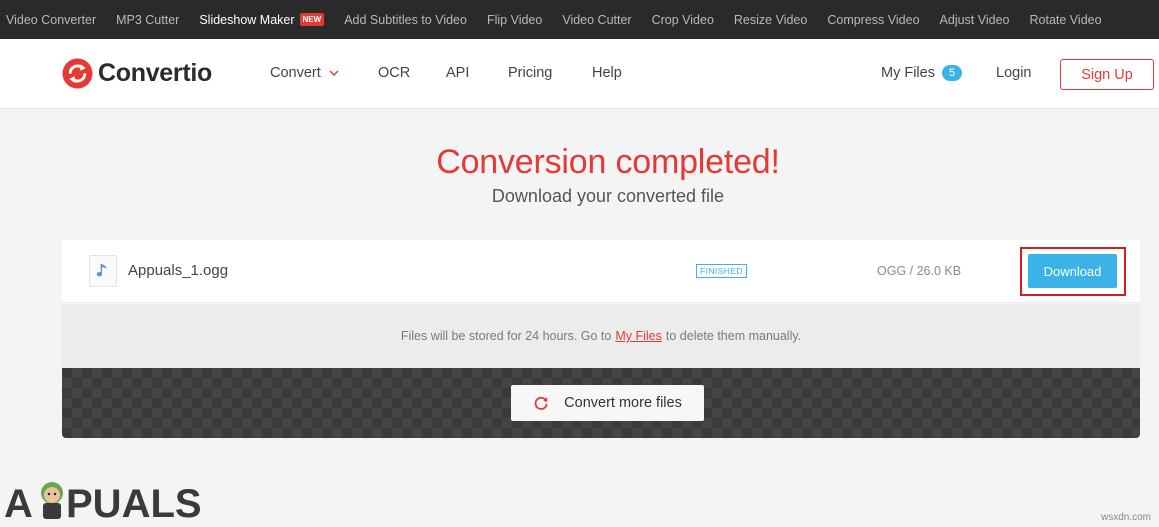 This screenshot has height=527, width=1159. I want to click on tool-video-converter: Video Converter, so click(51, 20).